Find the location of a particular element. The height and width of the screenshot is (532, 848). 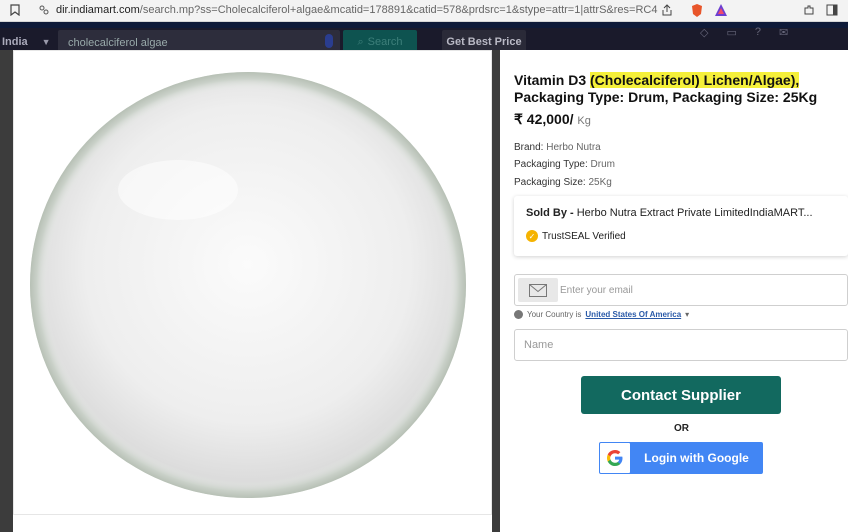

seller-card is located at coordinates (681, 226).